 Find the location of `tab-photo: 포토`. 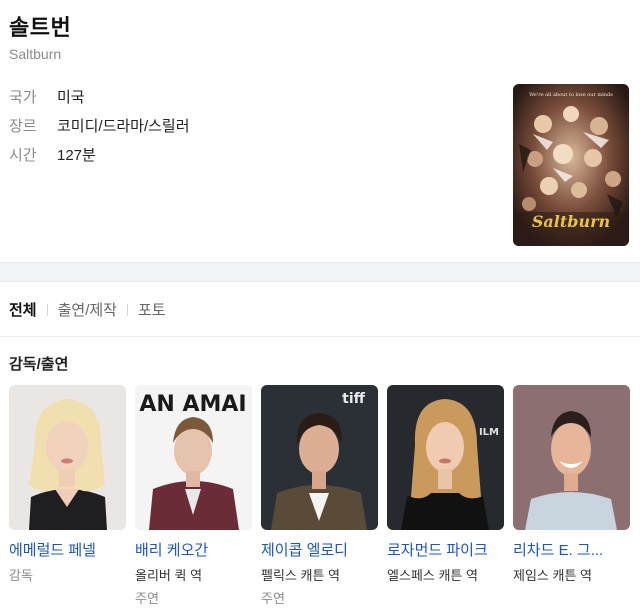

tab-photo: 포토 is located at coordinates (152, 309).